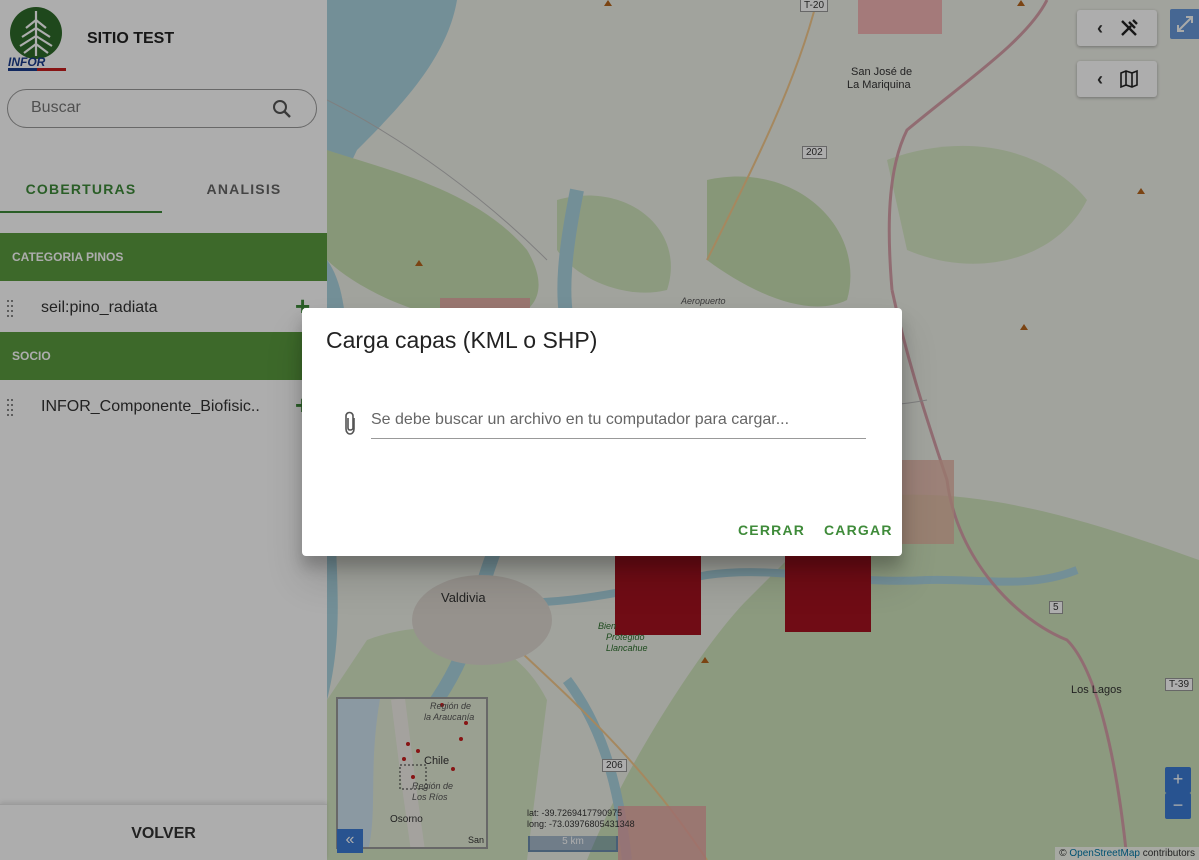 The height and width of the screenshot is (860, 1199). I want to click on paperclip-icon, so click(350, 425).